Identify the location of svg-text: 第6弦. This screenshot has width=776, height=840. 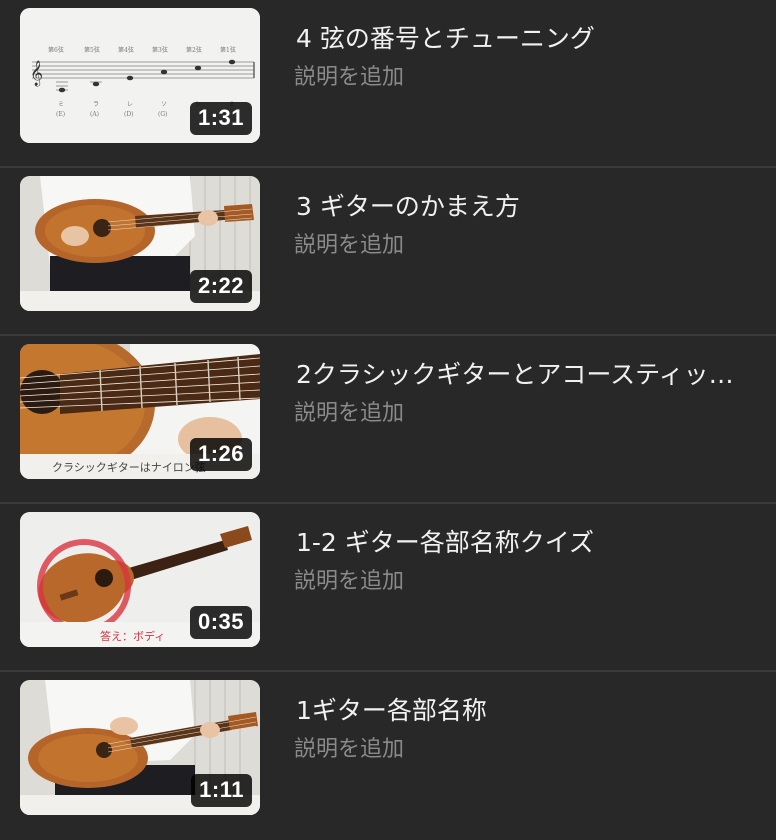
(56, 50).